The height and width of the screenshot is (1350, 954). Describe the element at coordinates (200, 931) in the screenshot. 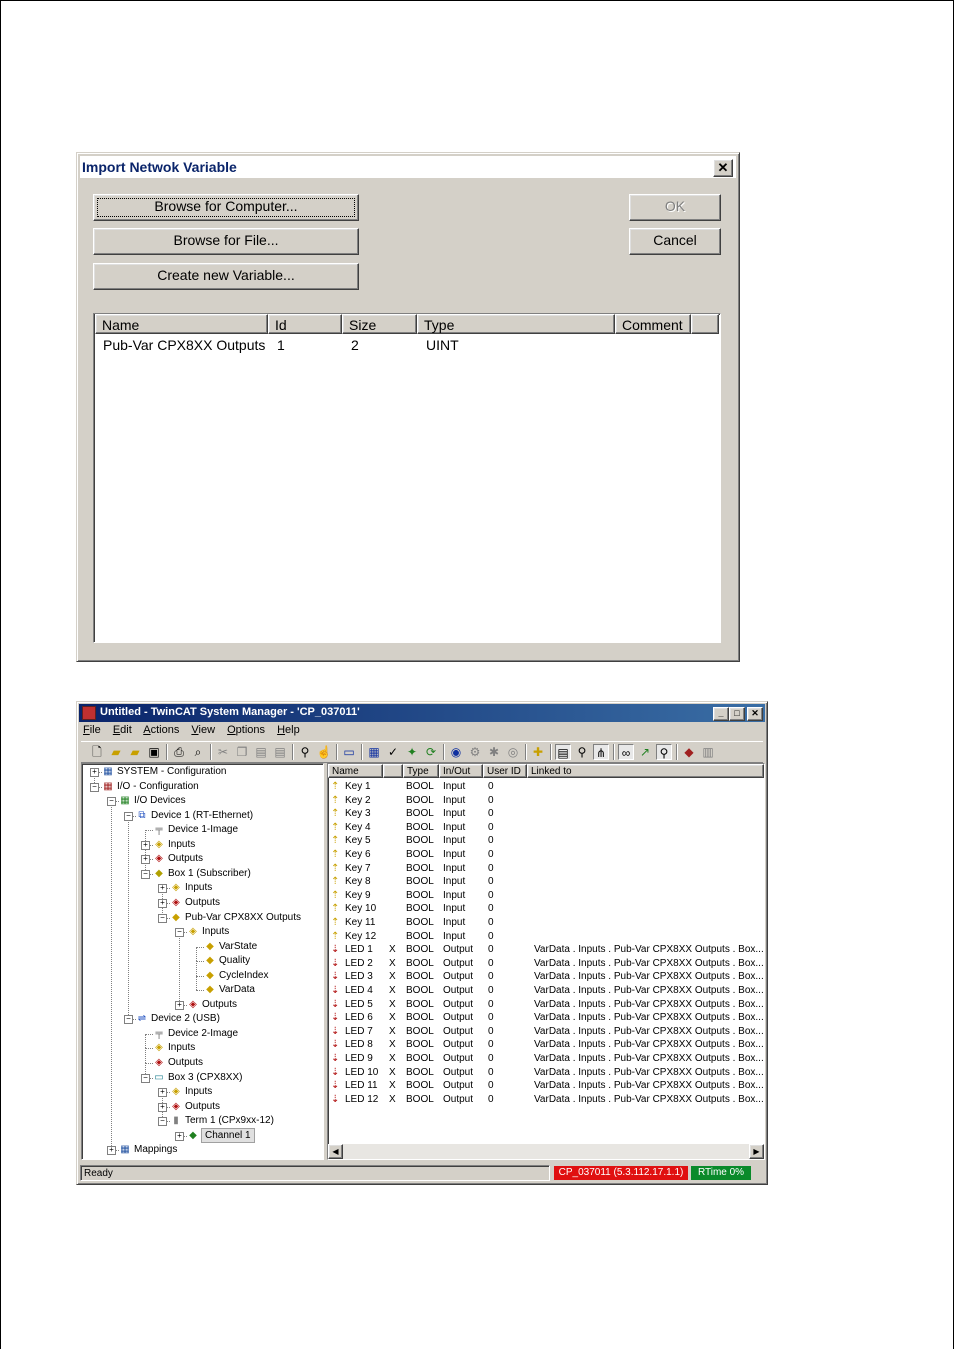

I see `tree-item: − ◈ Inputs` at that location.